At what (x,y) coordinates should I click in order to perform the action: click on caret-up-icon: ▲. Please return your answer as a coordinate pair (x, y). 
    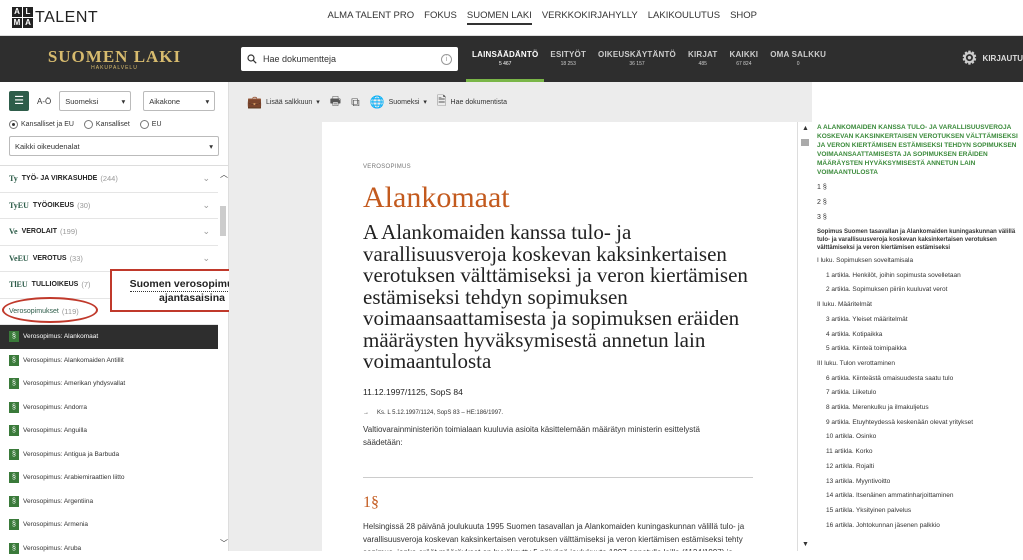
    Looking at the image, I should click on (805, 128).